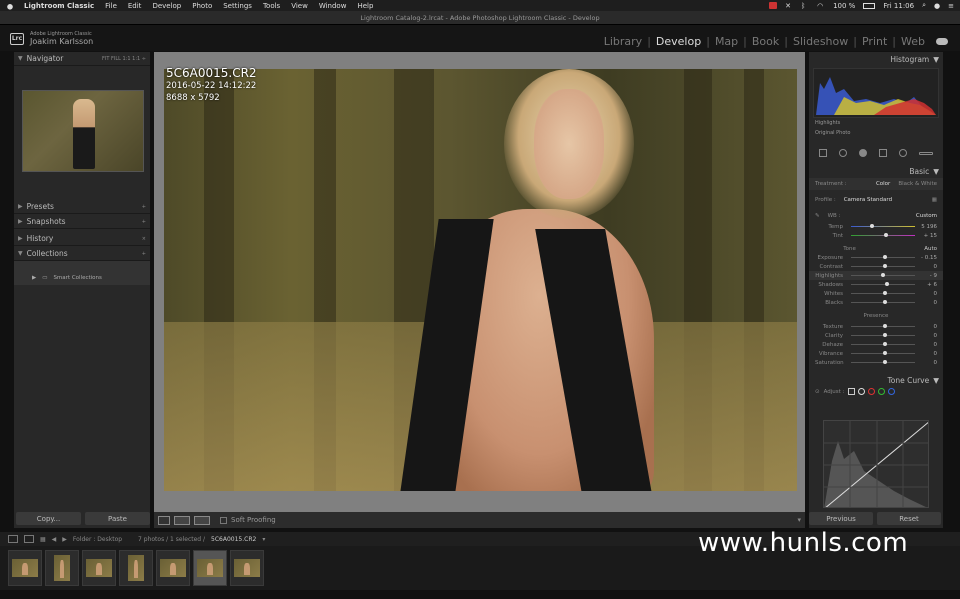 The width and height of the screenshot is (960, 599). What do you see at coordinates (883, 184) in the screenshot?
I see `treatment-color-button: Color` at bounding box center [883, 184].